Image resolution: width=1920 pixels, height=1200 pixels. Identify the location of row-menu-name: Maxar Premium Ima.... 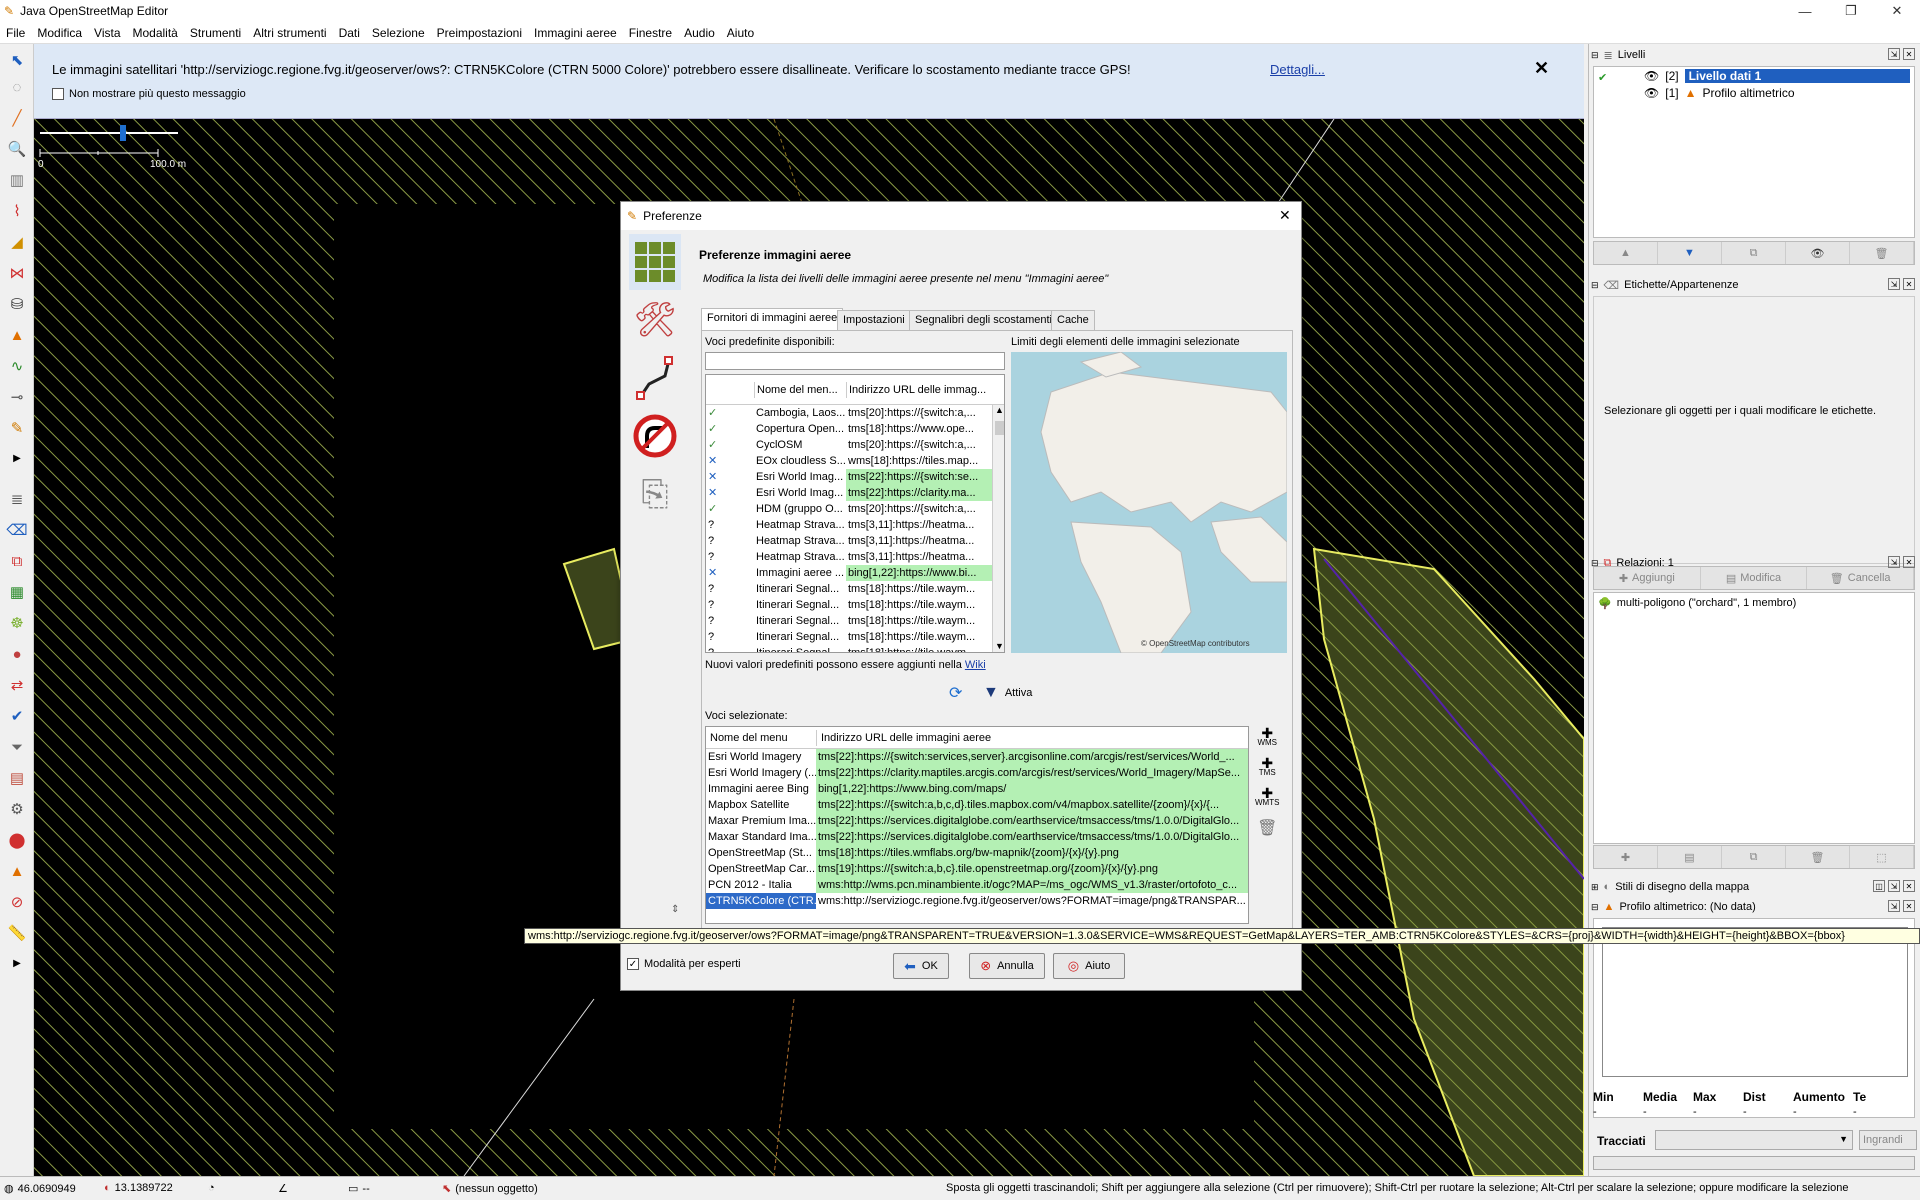
(761, 821).